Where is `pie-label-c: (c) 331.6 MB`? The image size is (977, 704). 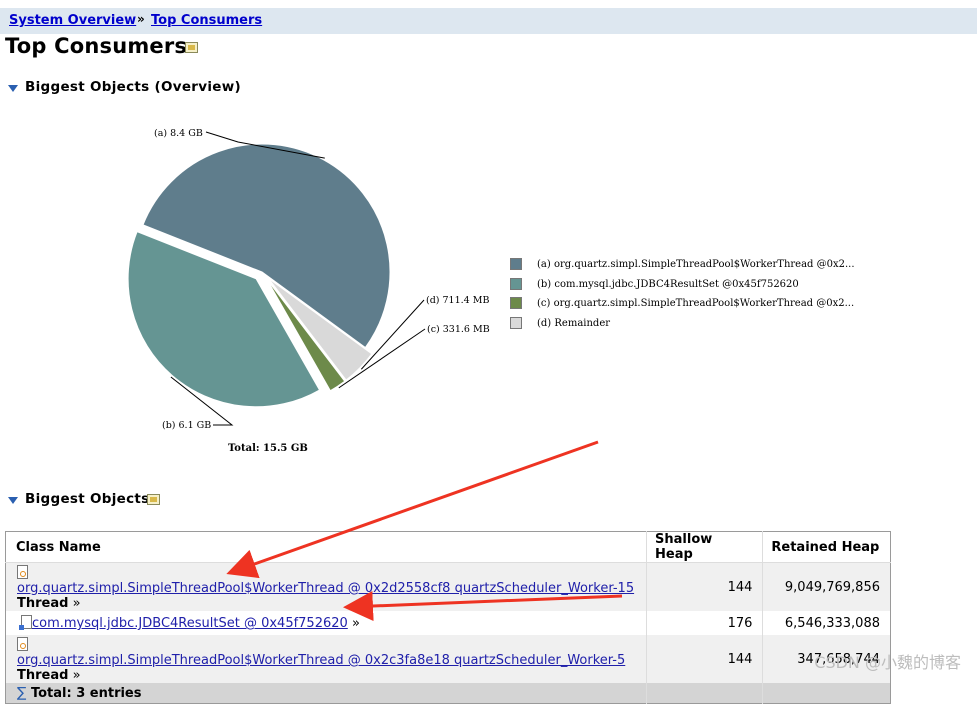 pie-label-c: (c) 331.6 MB is located at coordinates (458, 329).